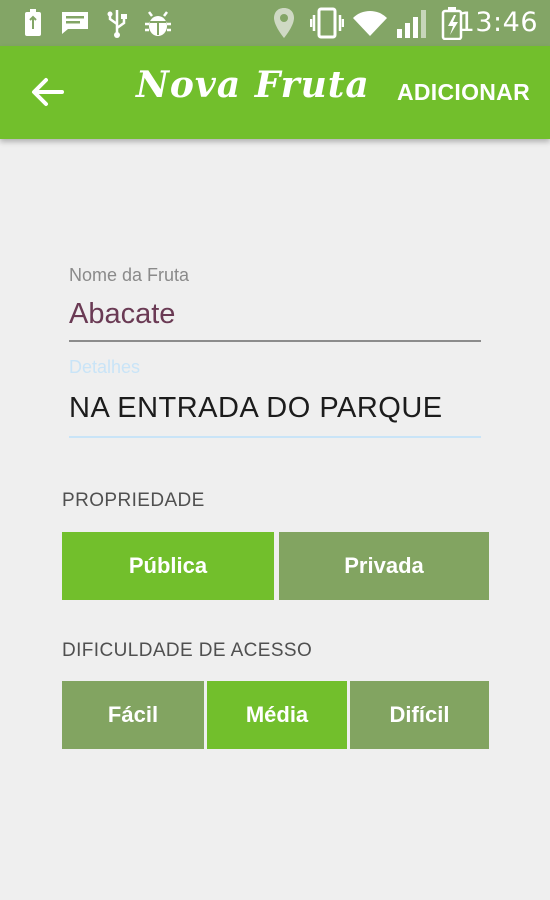 The height and width of the screenshot is (900, 550). What do you see at coordinates (275, 320) in the screenshot?
I see `fruit-name-input: Abacate` at bounding box center [275, 320].